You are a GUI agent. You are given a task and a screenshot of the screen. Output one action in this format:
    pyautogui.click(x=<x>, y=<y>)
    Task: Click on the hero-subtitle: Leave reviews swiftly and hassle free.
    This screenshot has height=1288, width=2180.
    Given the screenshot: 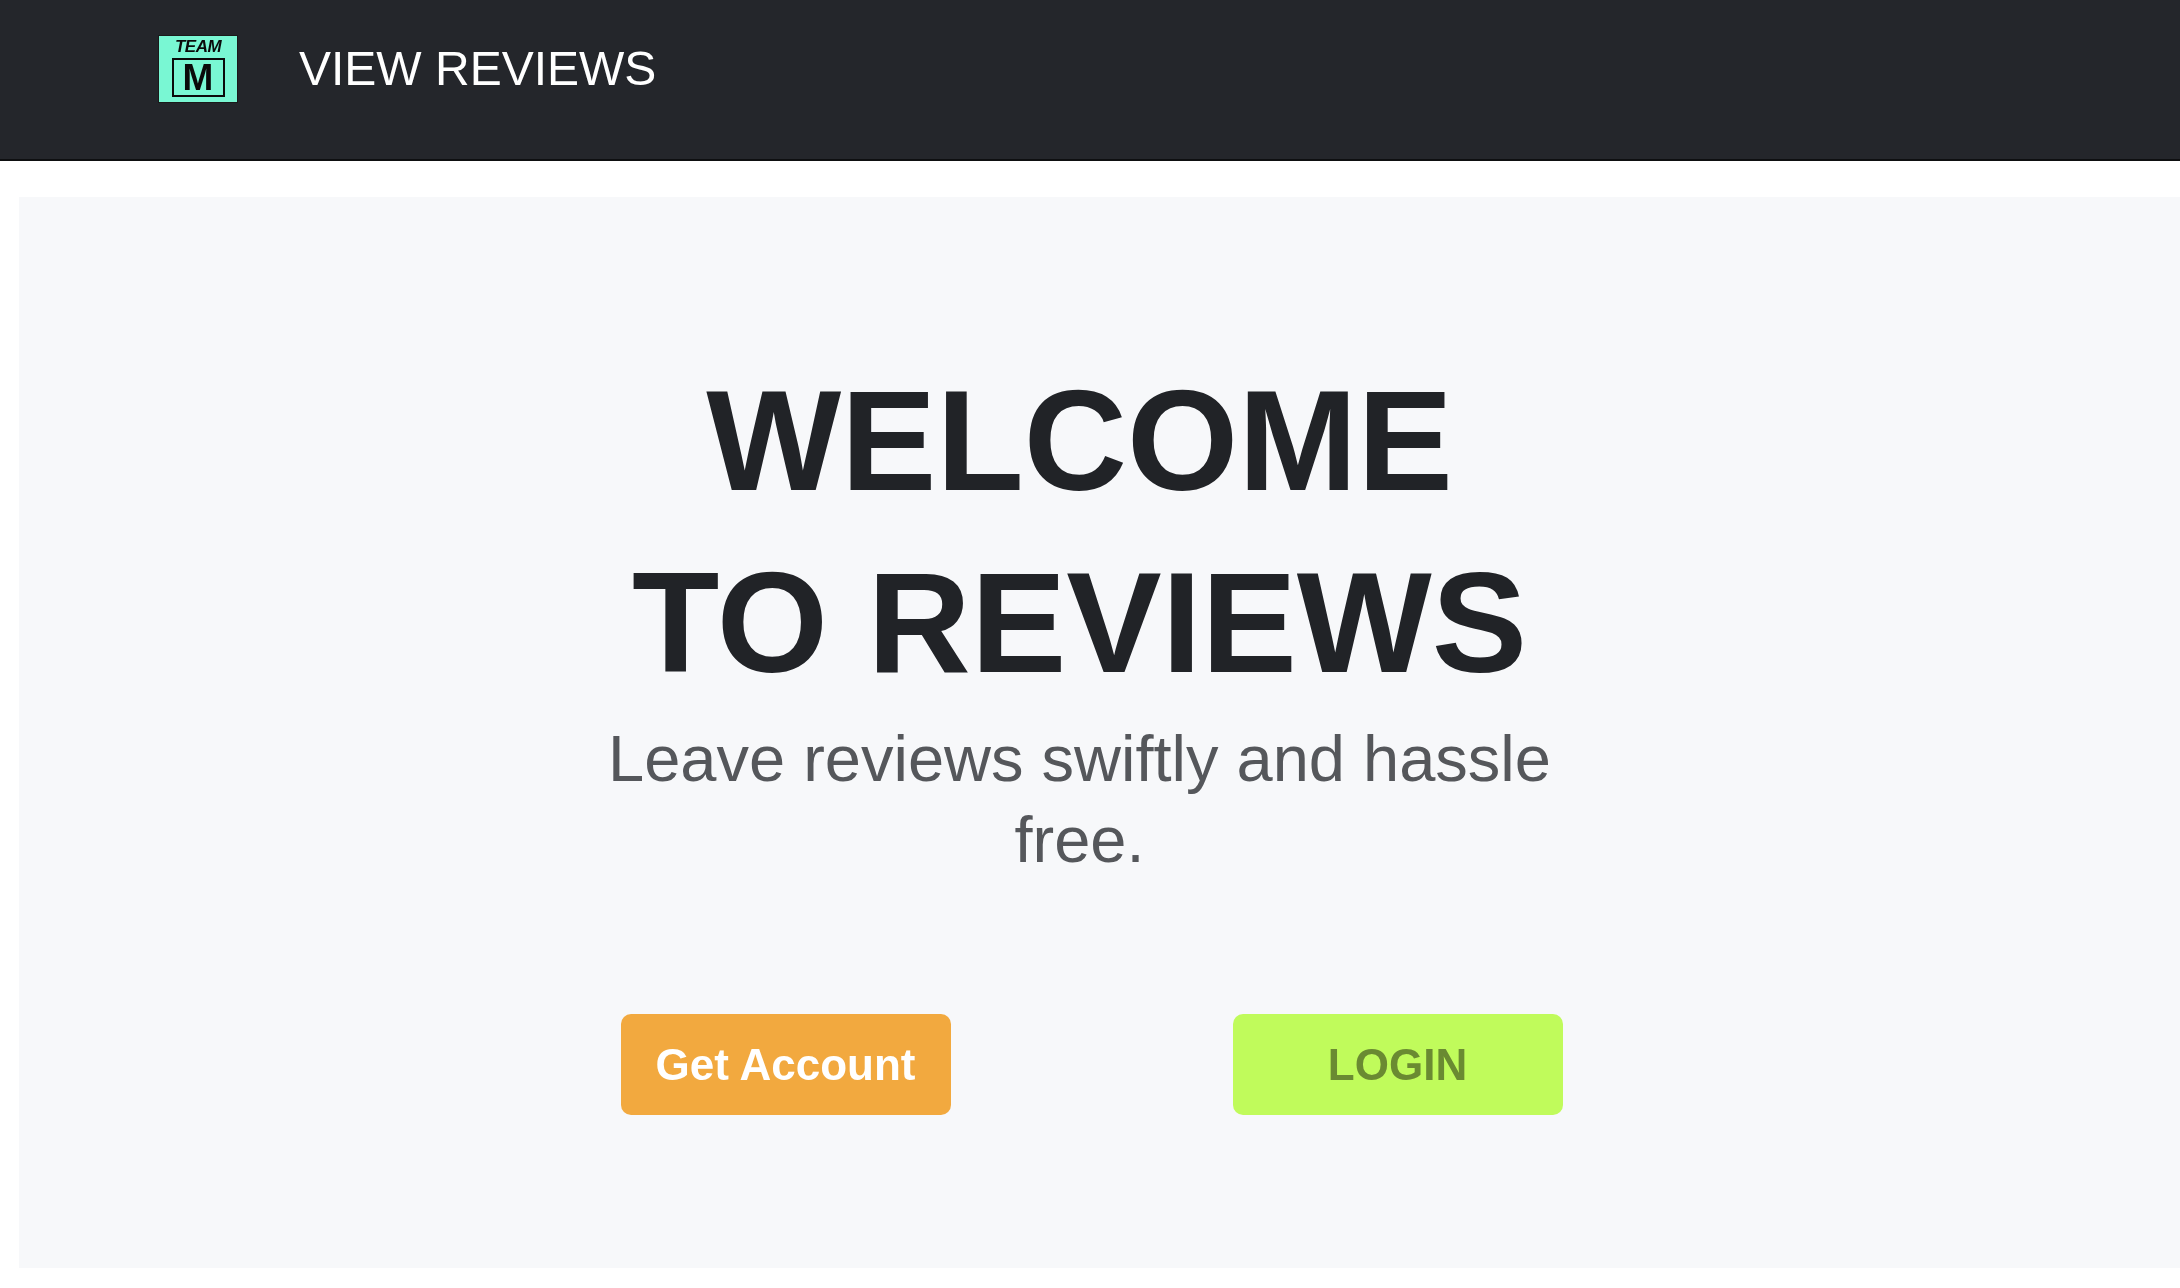 What is the action you would take?
    pyautogui.click(x=1079, y=799)
    